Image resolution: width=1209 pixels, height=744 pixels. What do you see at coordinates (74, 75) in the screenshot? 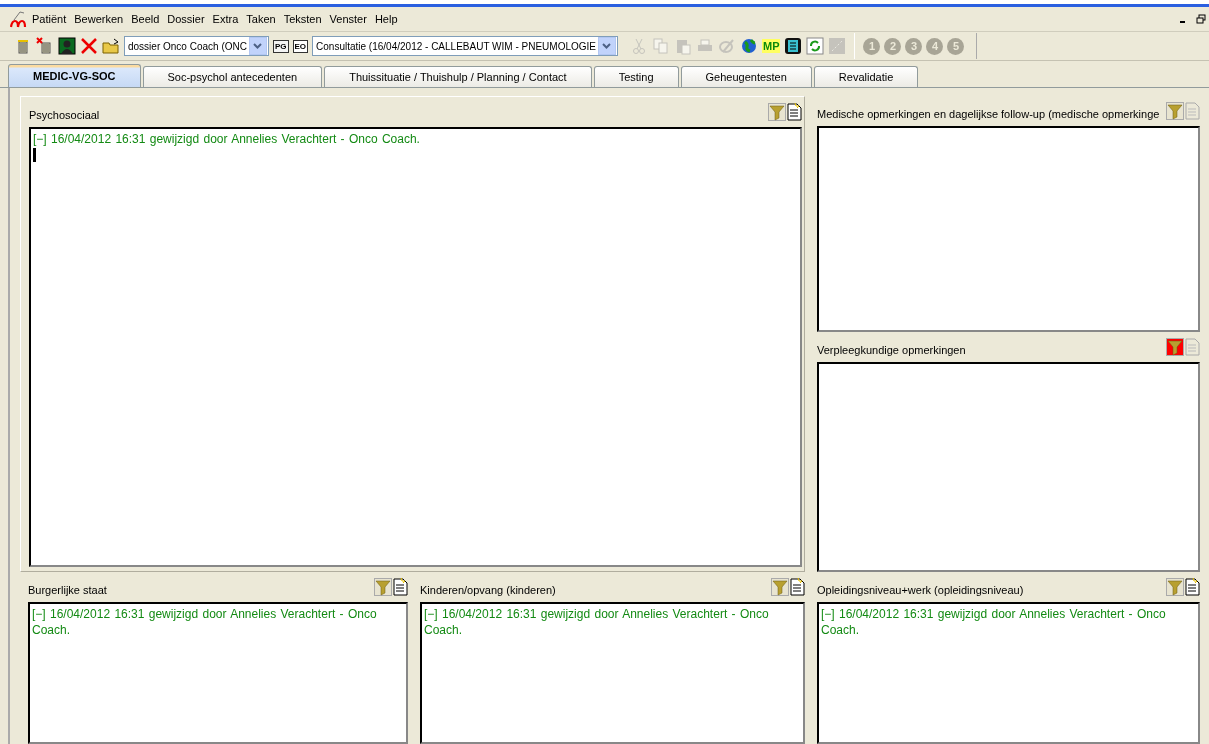
I see `tab: MEDIC-VG-SOC` at bounding box center [74, 75].